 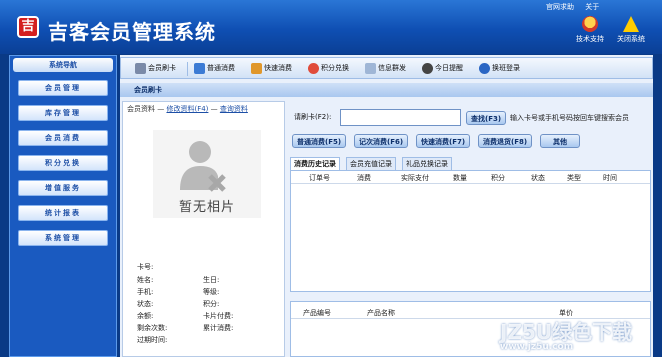 What do you see at coordinates (443, 141) in the screenshot?
I see `quick-consume-button: 快速消费(F7)` at bounding box center [443, 141].